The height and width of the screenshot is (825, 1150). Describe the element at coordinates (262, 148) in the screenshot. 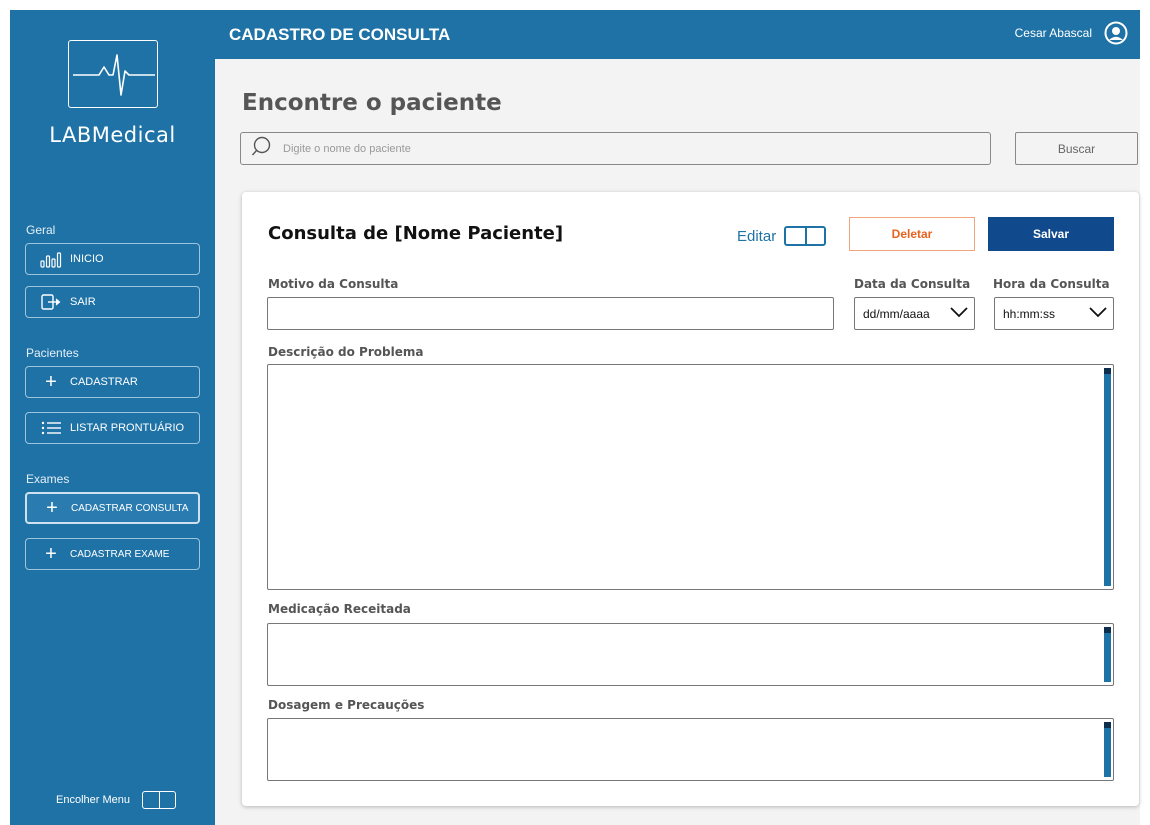

I see `search-icon` at that location.